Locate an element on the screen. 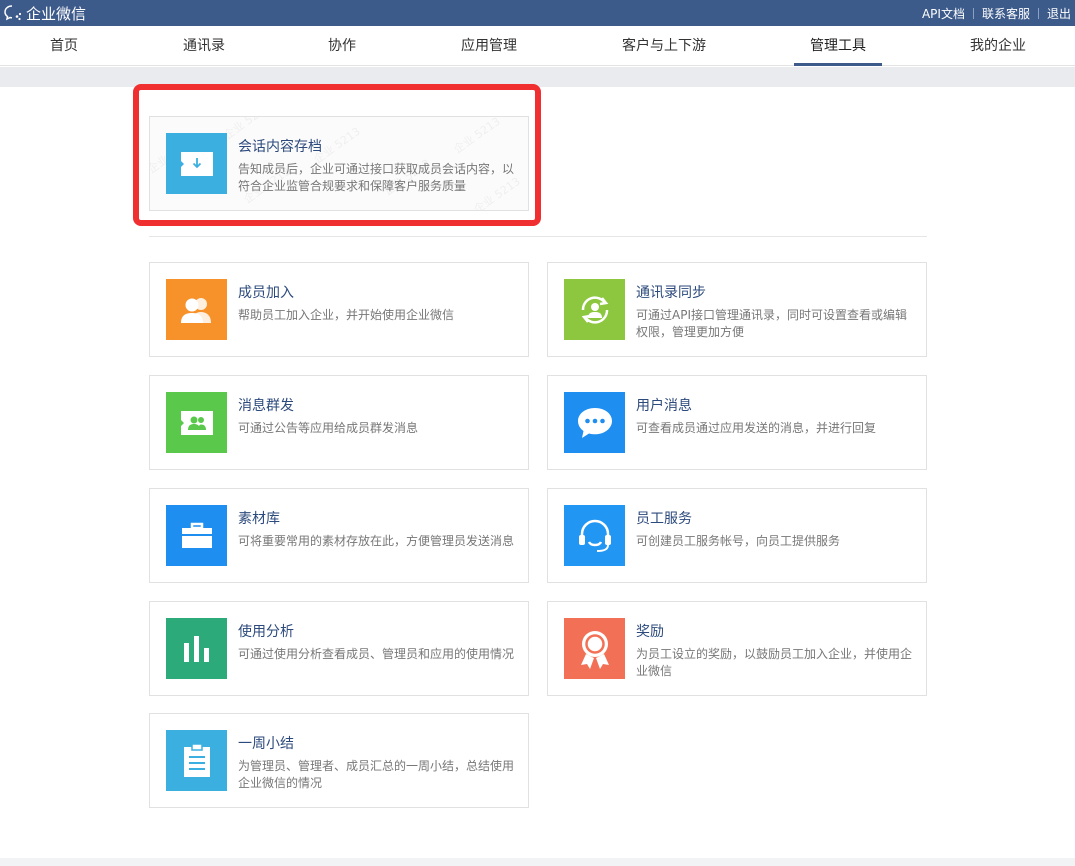  nav-collaboration: 协作 is located at coordinates (342, 46).